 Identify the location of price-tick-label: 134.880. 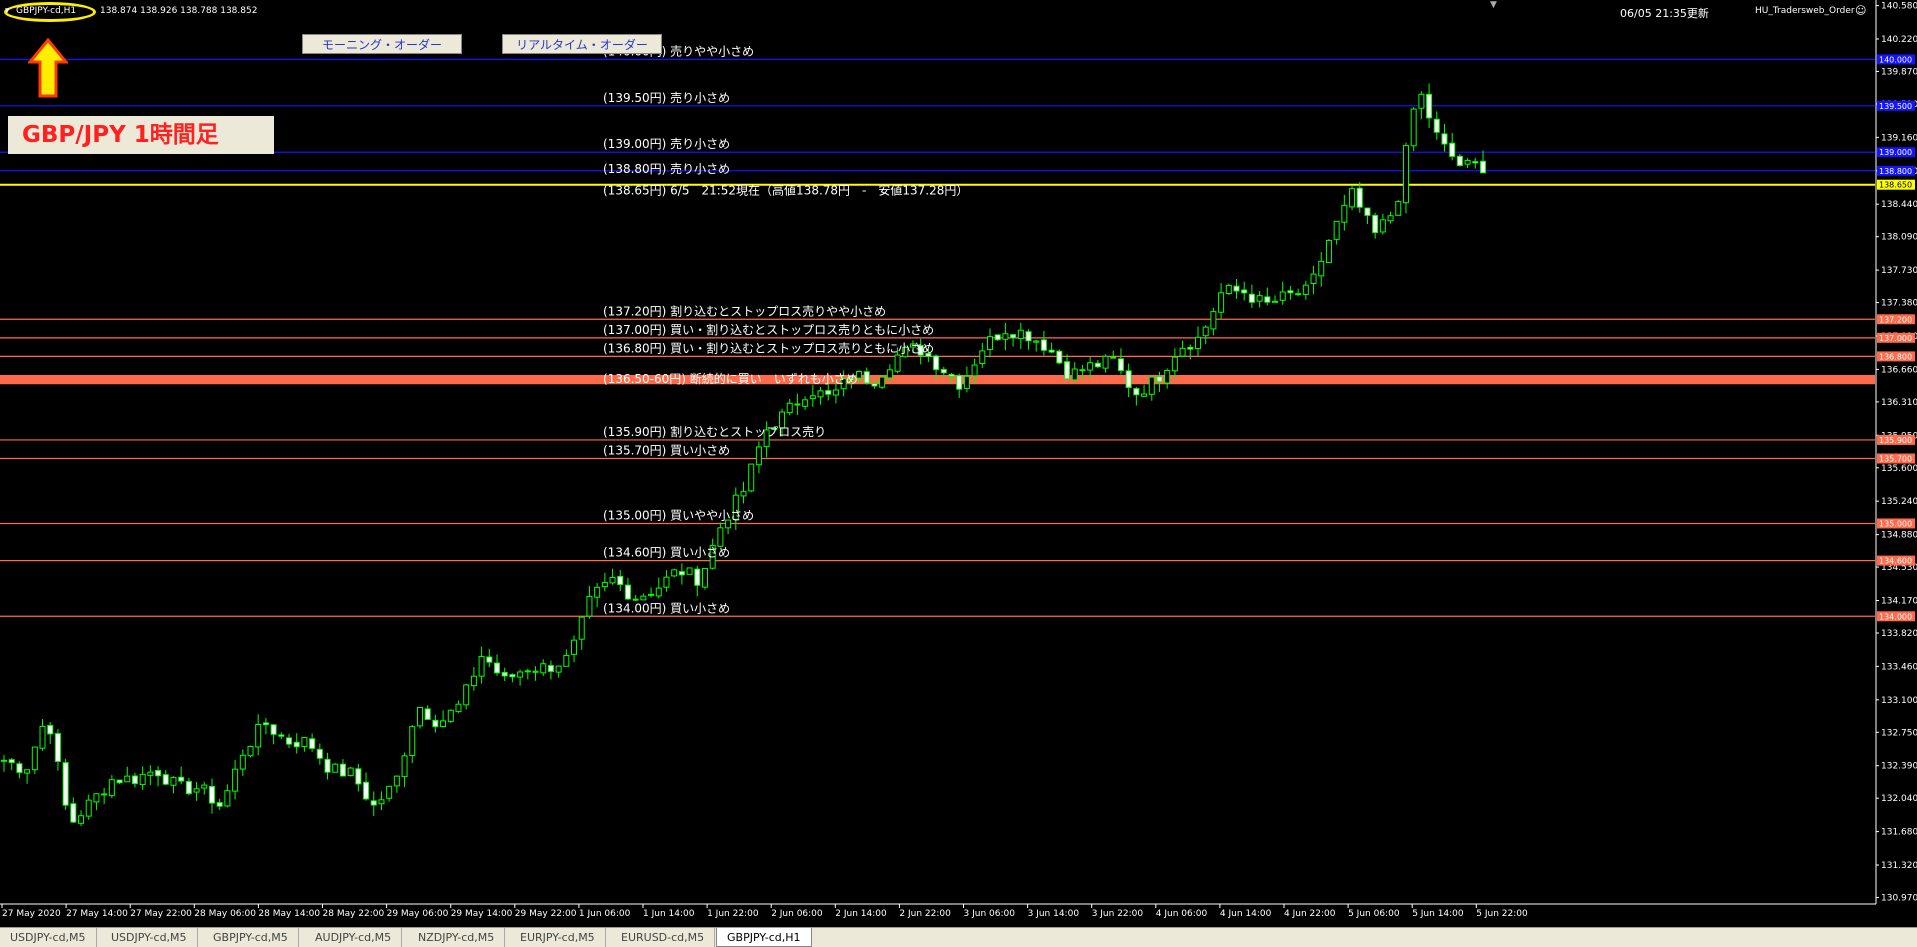
(1899, 536).